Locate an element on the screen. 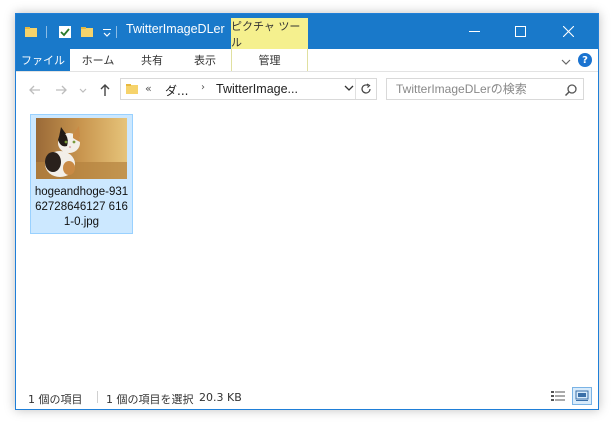  window-title: TwitterImageDLer is located at coordinates (175, 29).